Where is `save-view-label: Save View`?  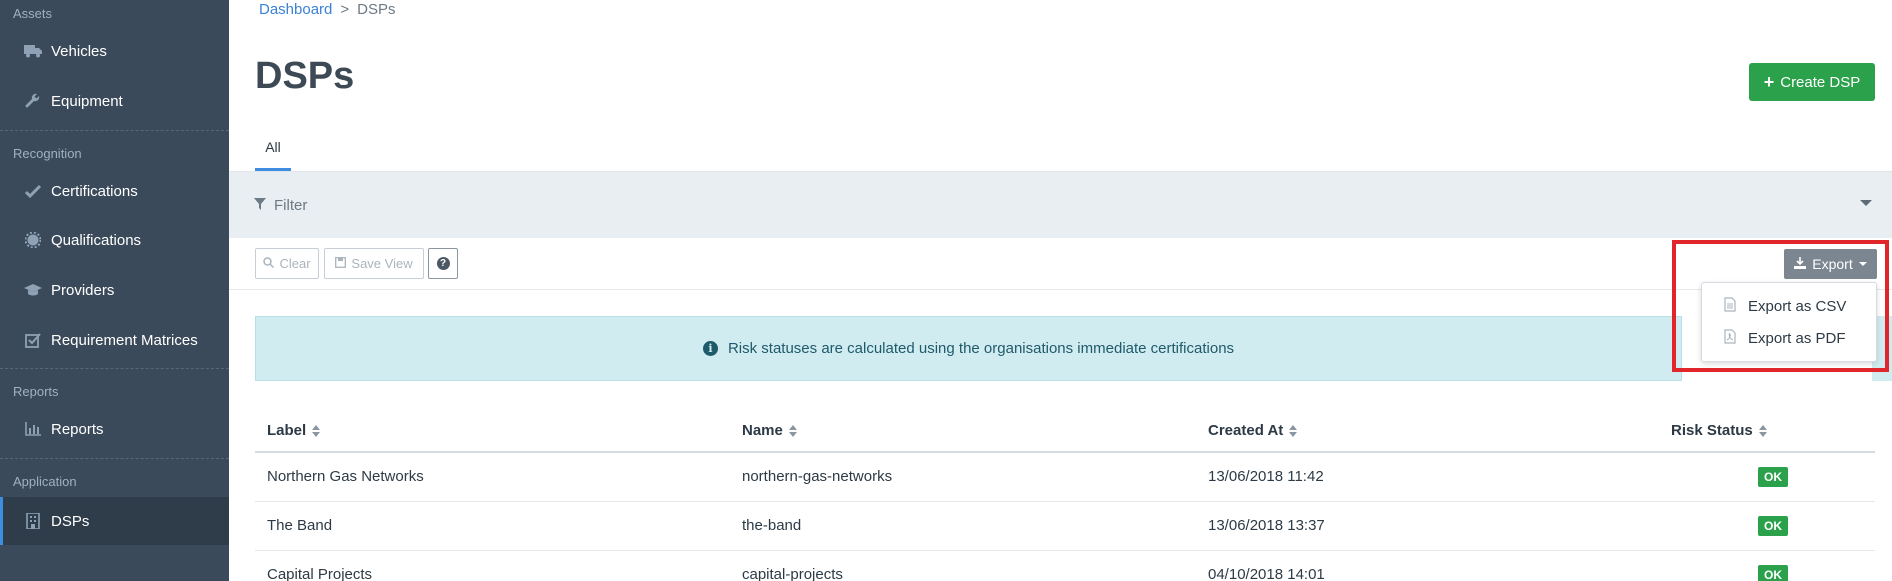 save-view-label: Save View is located at coordinates (382, 263).